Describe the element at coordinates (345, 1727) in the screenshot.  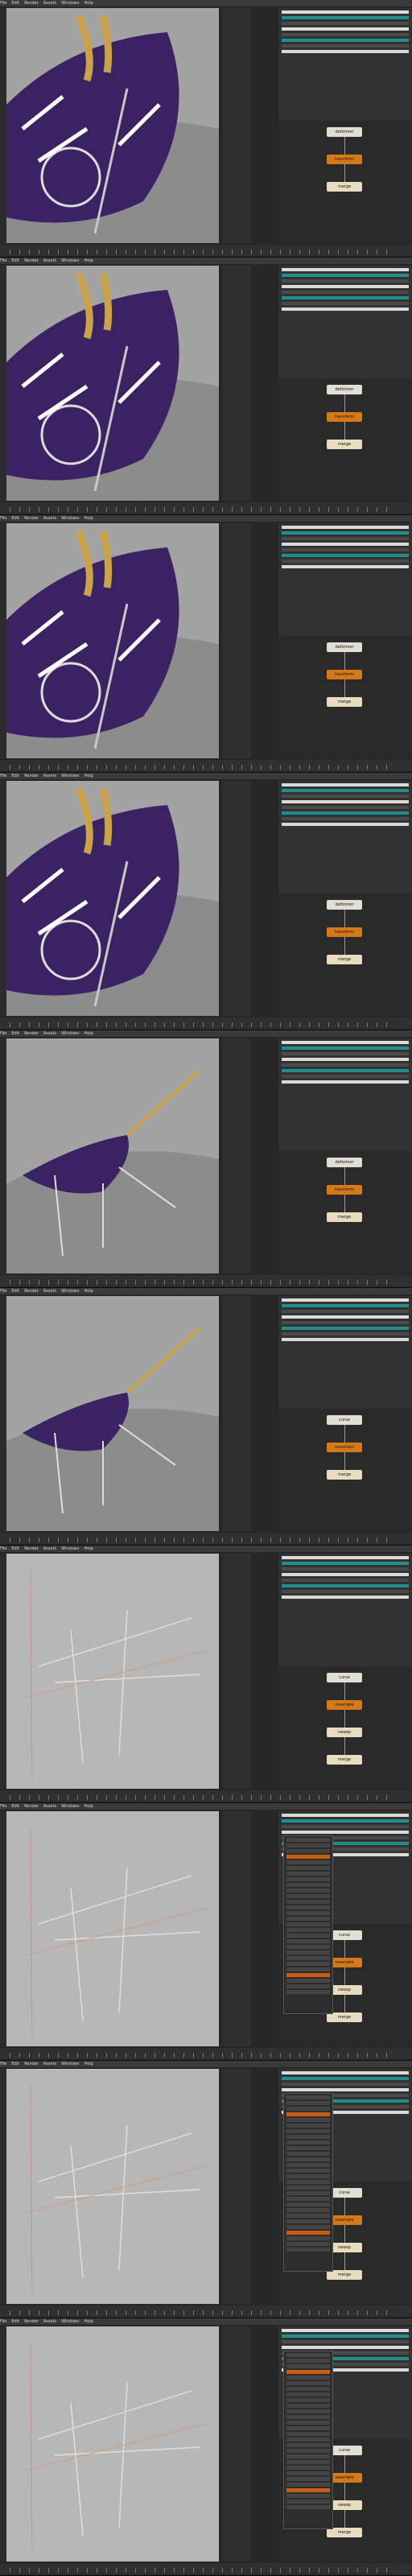
I see `node-network-view: curve resample sweep merge` at that location.